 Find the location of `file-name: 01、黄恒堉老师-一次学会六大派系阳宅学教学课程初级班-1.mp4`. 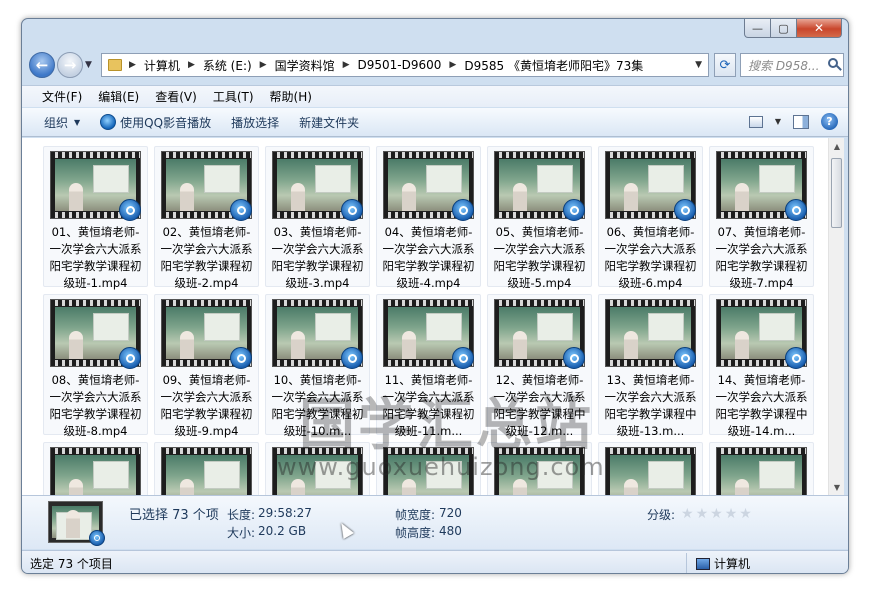

file-name: 01、黄恒堉老师-一次学会六大派系阳宅学教学课程初级班-1.mp4 is located at coordinates (95, 257).